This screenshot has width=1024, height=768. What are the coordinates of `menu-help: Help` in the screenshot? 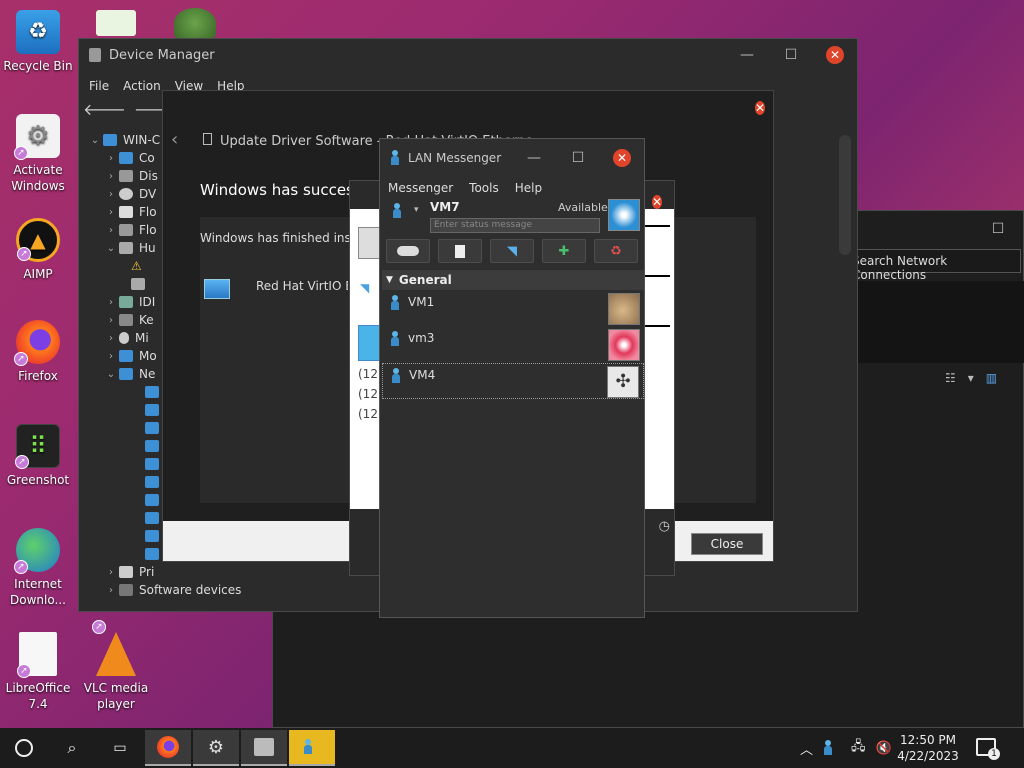 It's located at (528, 188).